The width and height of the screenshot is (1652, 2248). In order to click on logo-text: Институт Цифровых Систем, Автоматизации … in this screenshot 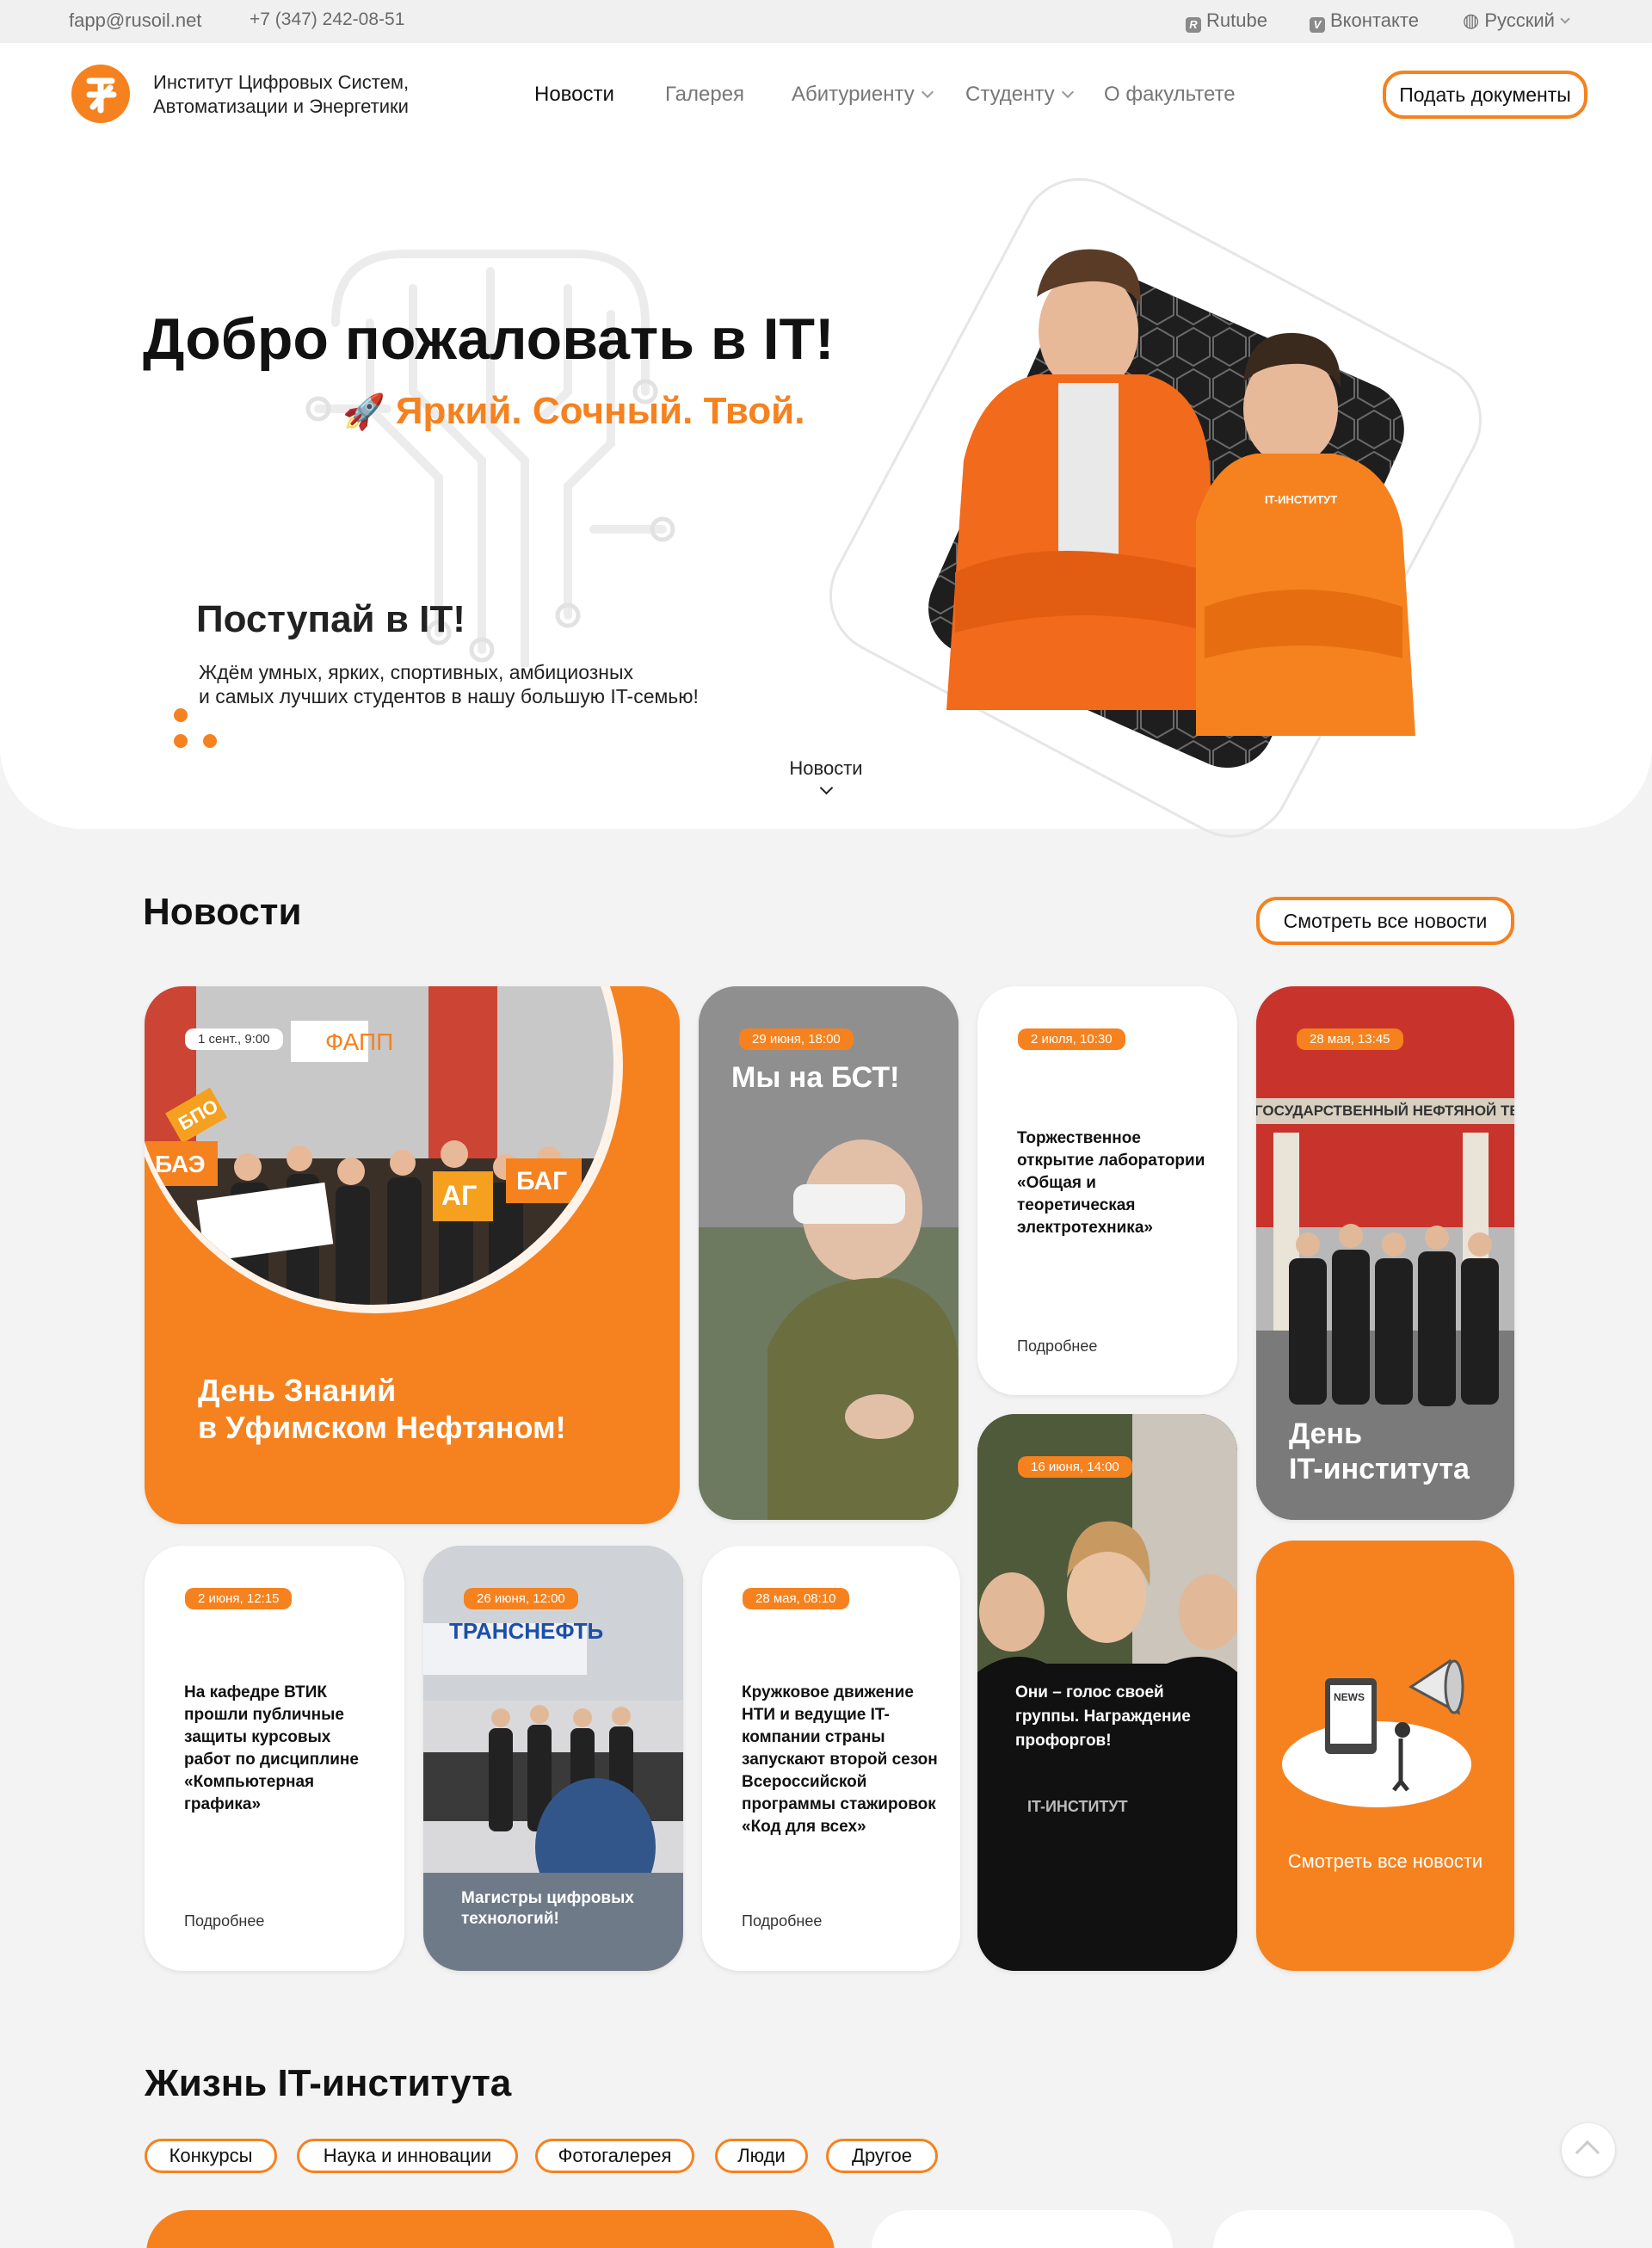, I will do `click(281, 95)`.